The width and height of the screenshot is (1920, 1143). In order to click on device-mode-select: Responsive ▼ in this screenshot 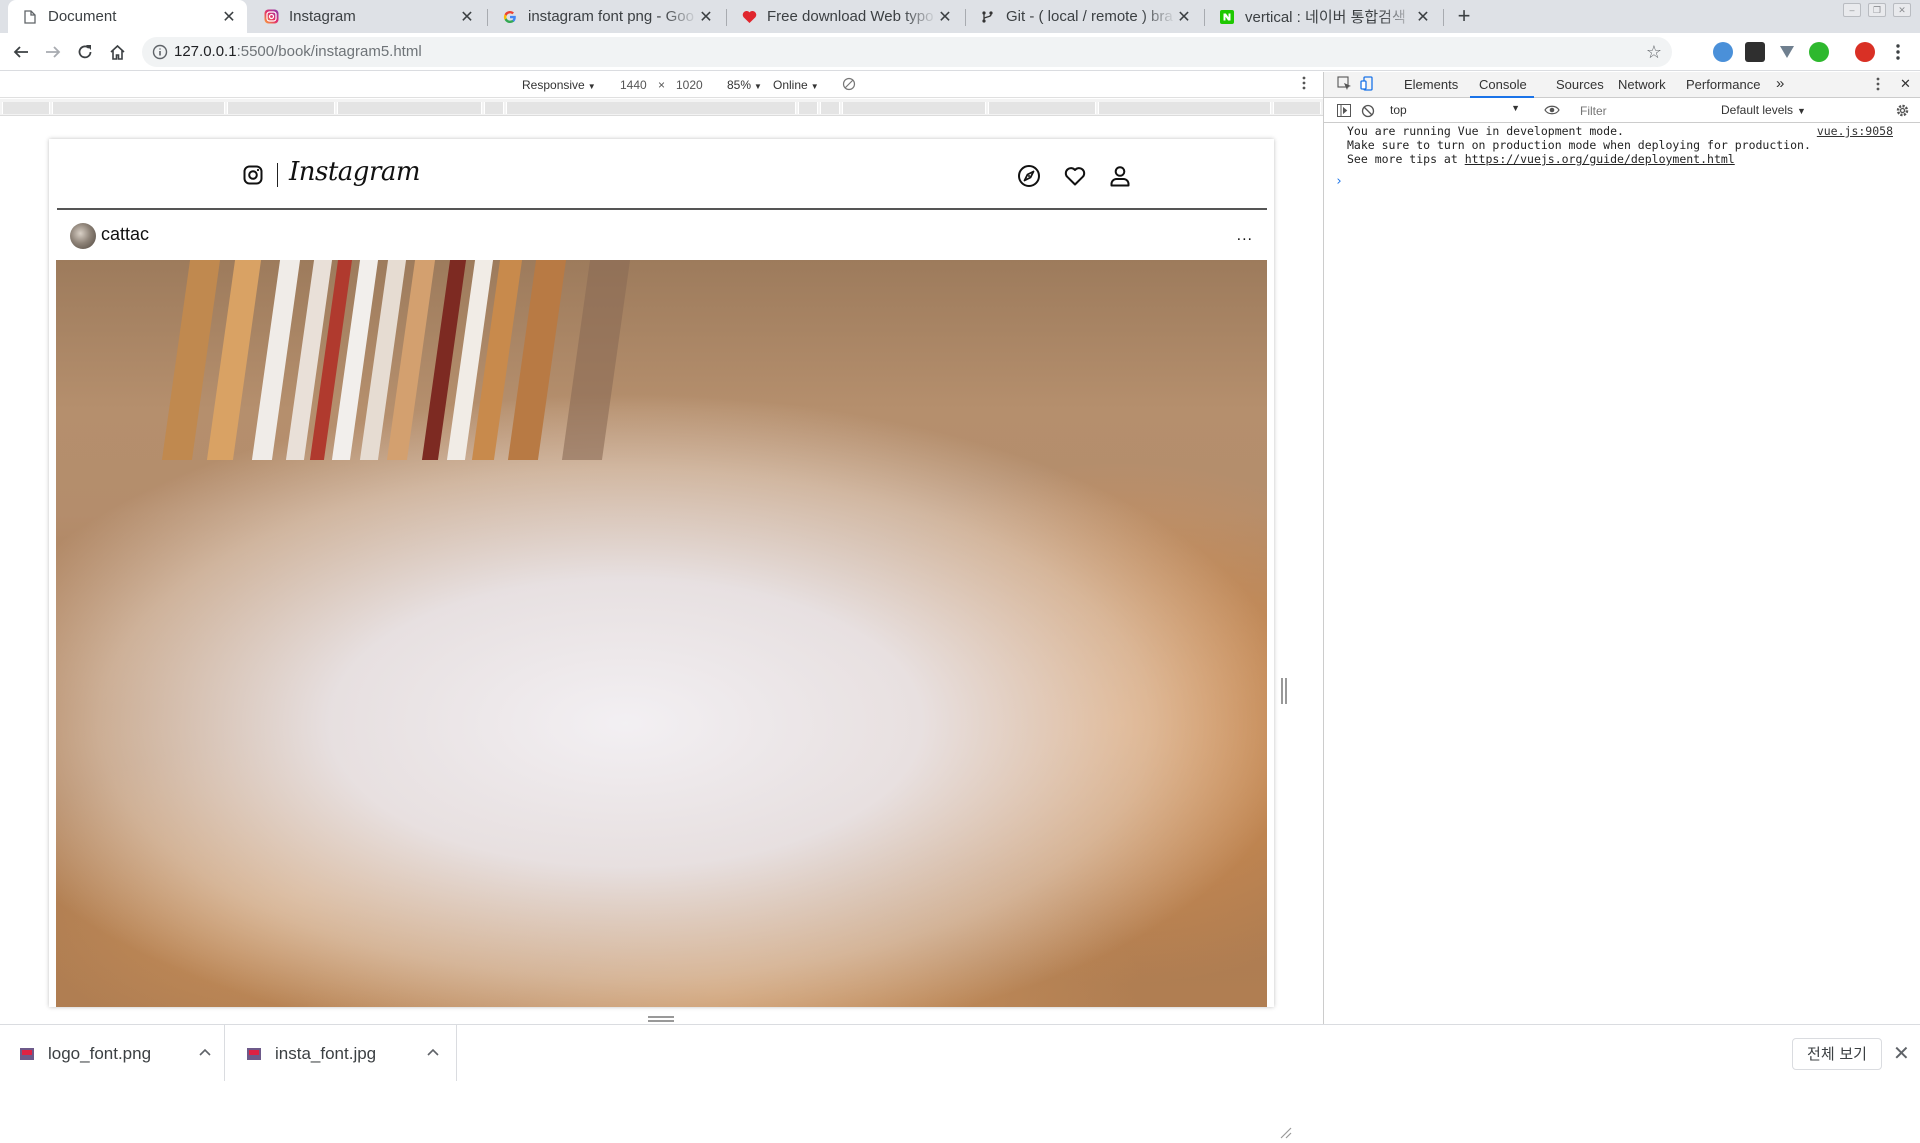, I will do `click(559, 85)`.